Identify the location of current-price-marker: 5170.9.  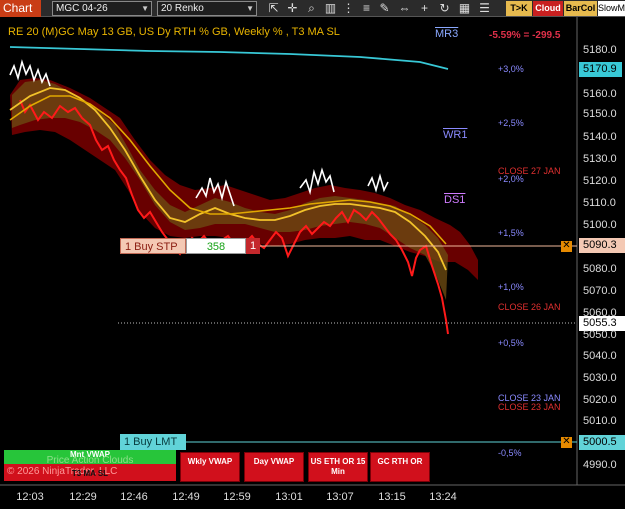
(600, 69).